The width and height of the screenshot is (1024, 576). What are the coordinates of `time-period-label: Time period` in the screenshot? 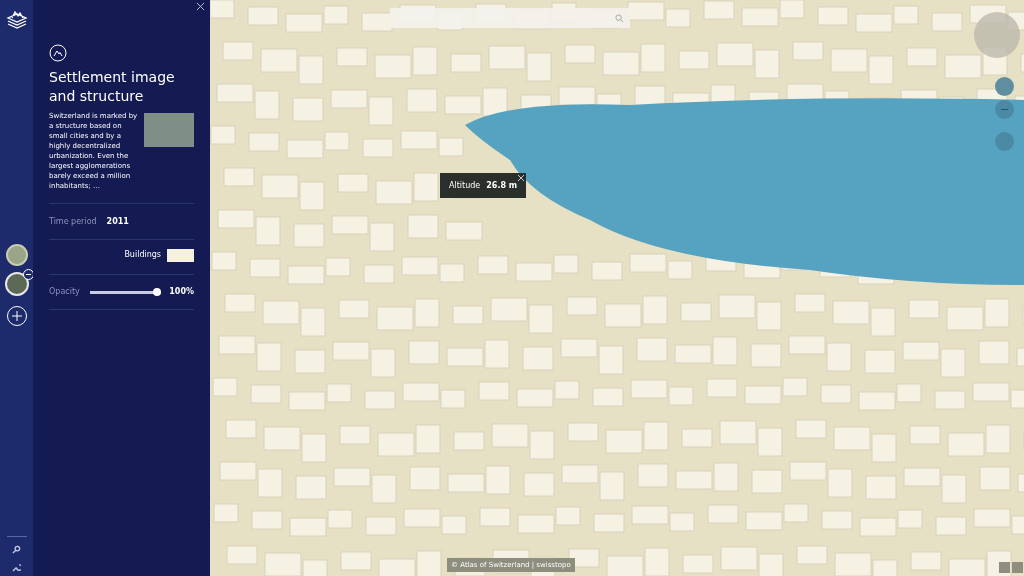 It's located at (73, 221).